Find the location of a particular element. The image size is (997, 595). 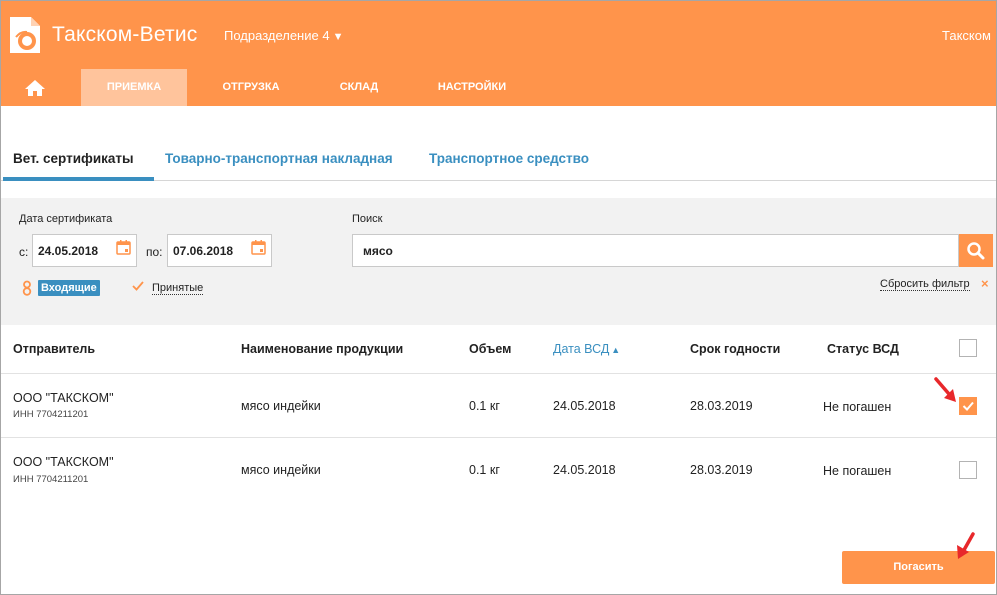

sort-asc-icon: ▲ is located at coordinates (616, 350).